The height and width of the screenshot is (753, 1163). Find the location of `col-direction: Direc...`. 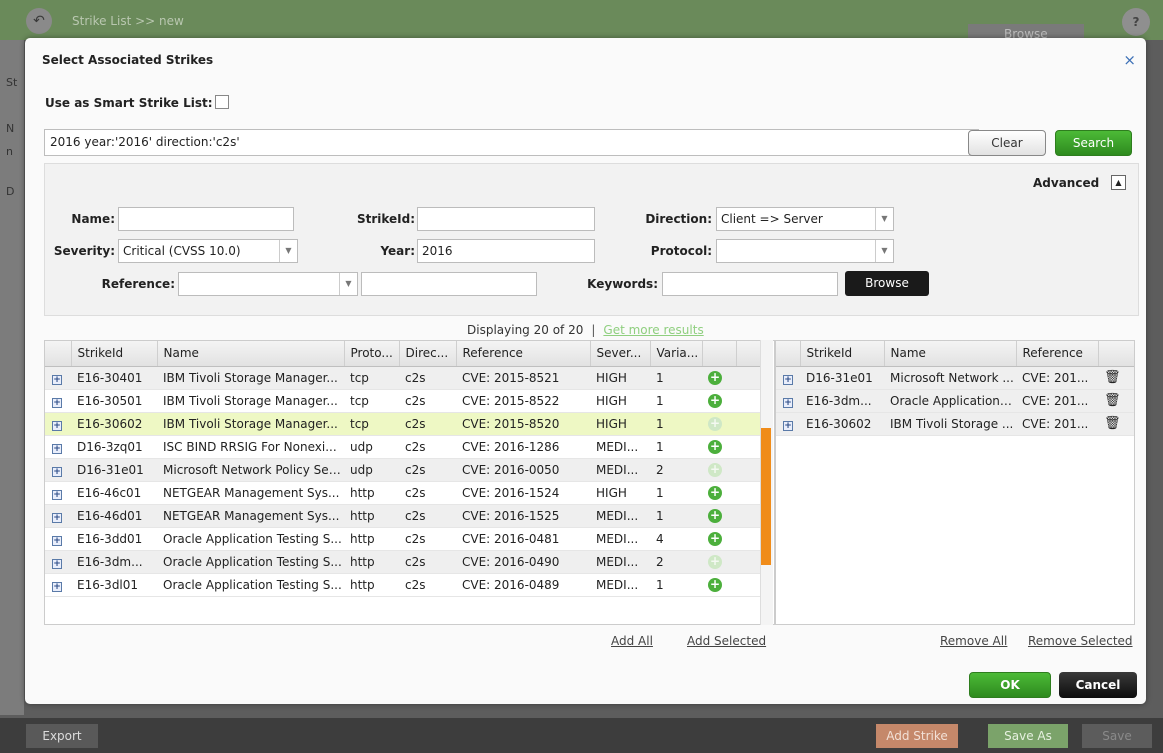

col-direction: Direc... is located at coordinates (428, 354).